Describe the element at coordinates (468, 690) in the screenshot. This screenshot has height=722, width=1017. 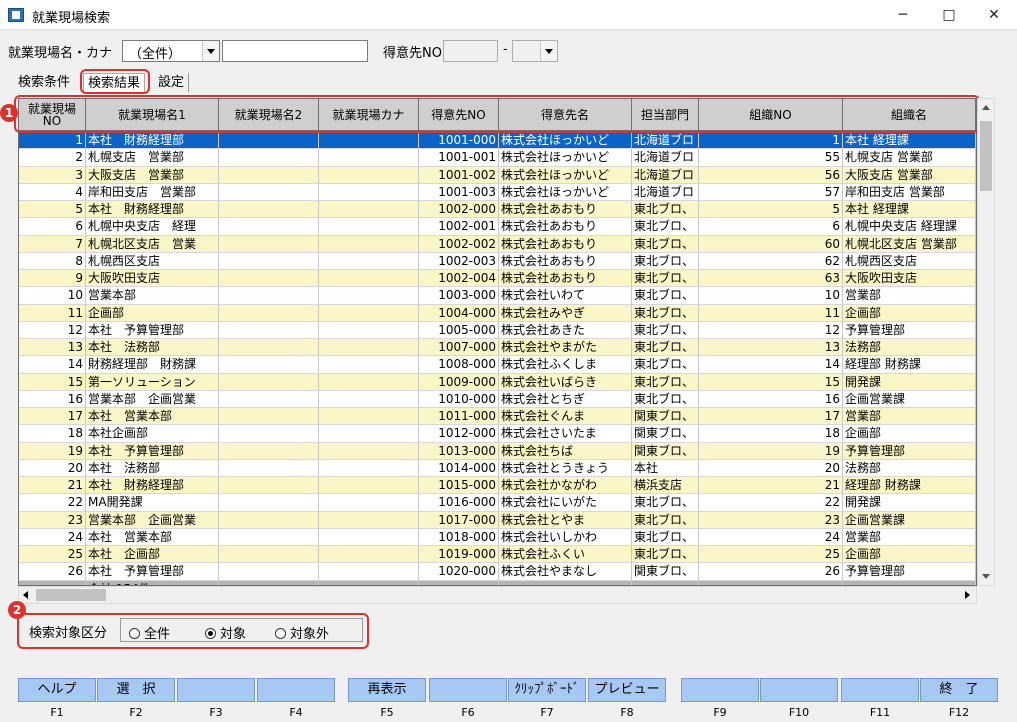
I see `fkey-button-f6` at that location.